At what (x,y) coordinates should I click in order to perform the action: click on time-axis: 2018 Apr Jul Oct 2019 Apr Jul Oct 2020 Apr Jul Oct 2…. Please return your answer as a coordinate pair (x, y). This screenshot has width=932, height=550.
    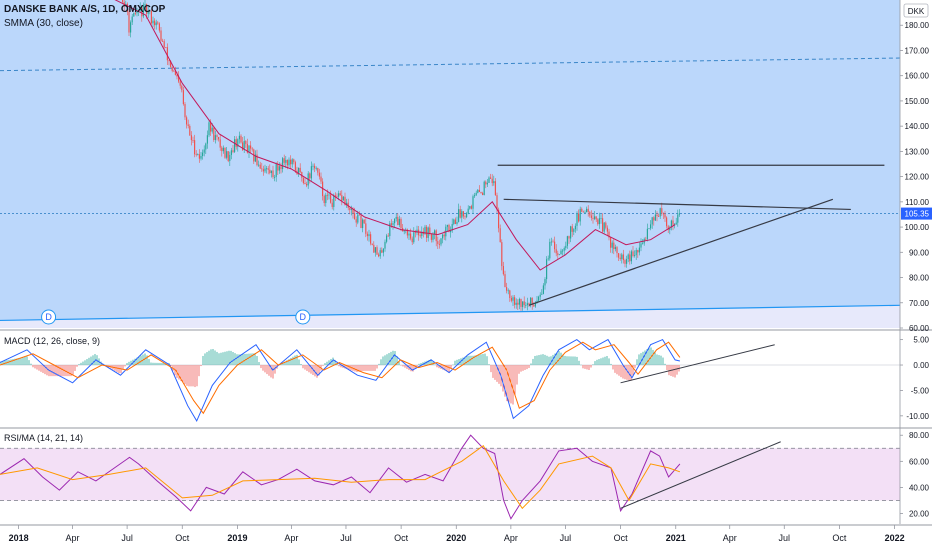
    Looking at the image, I should click on (466, 537).